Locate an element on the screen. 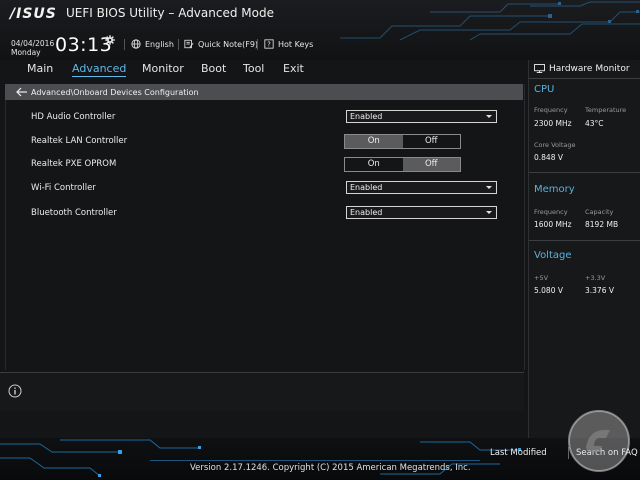 Image resolution: width=640 pixels, height=480 pixels. breadcrumb: Advanced\Onboard Devices Configuration is located at coordinates (115, 92).